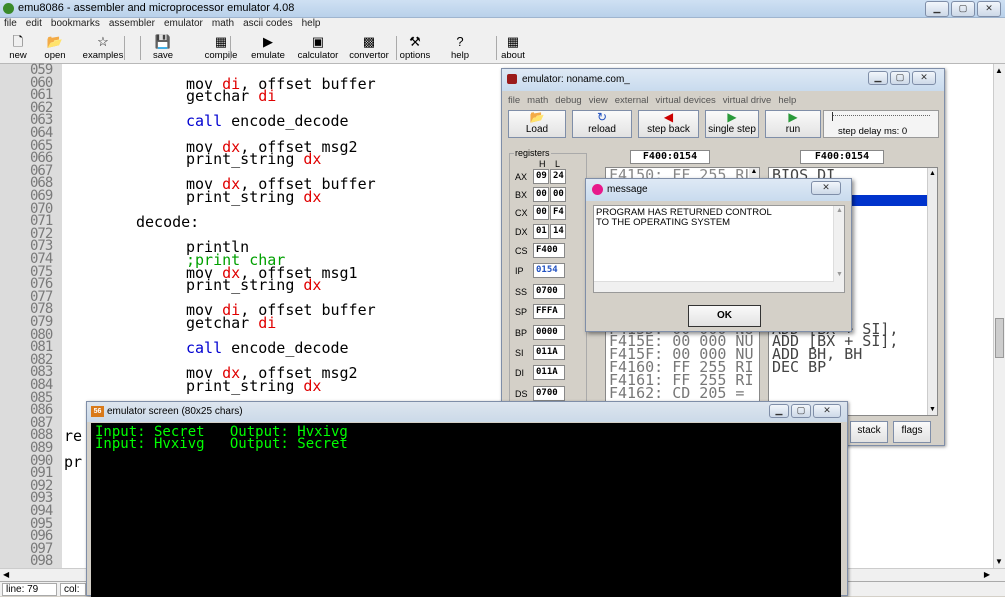  Describe the element at coordinates (541, 213) in the screenshot. I see `register-cx-high: 00` at that location.